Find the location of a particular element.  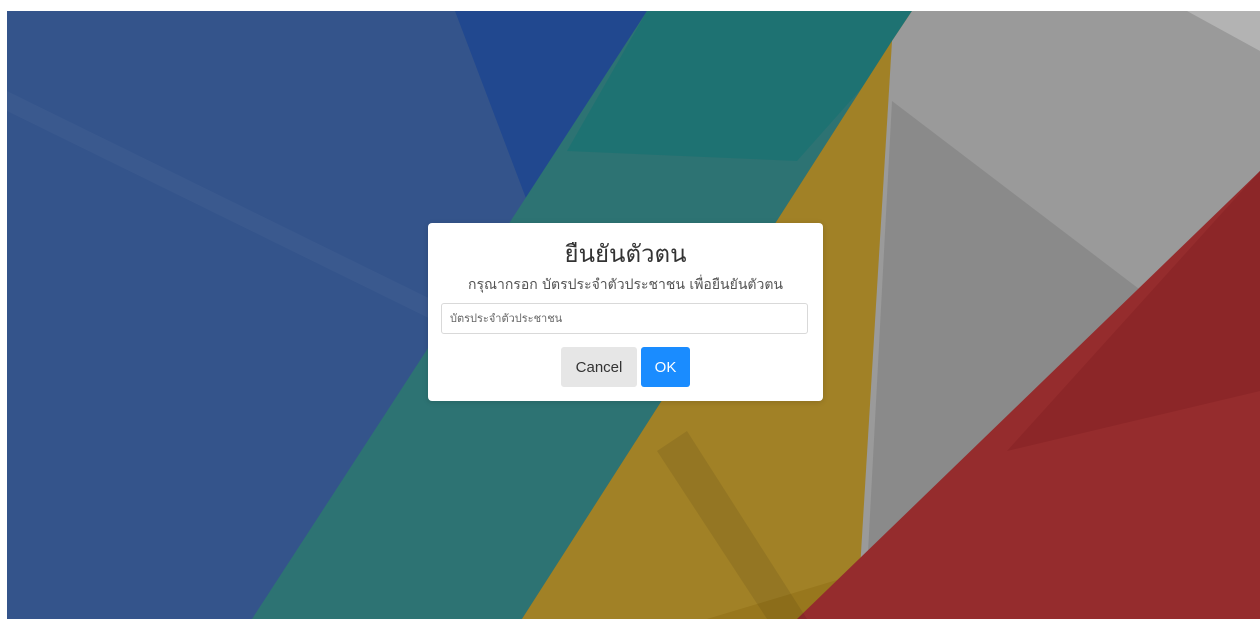

ok-button: OK is located at coordinates (665, 367).